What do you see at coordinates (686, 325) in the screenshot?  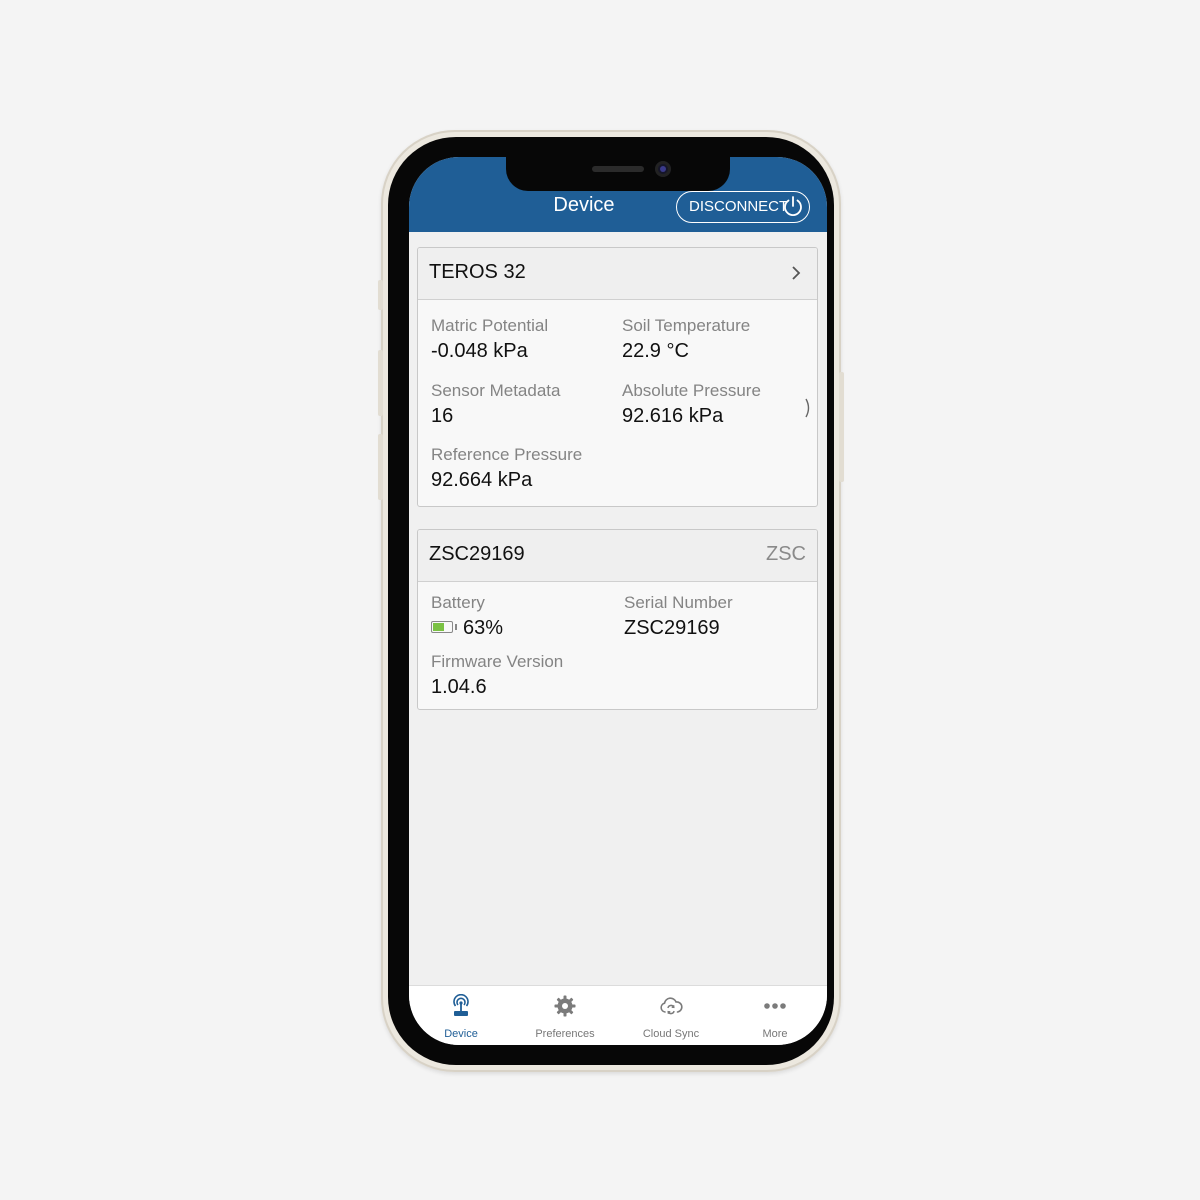 I see `field-label: Soil Temperature` at bounding box center [686, 325].